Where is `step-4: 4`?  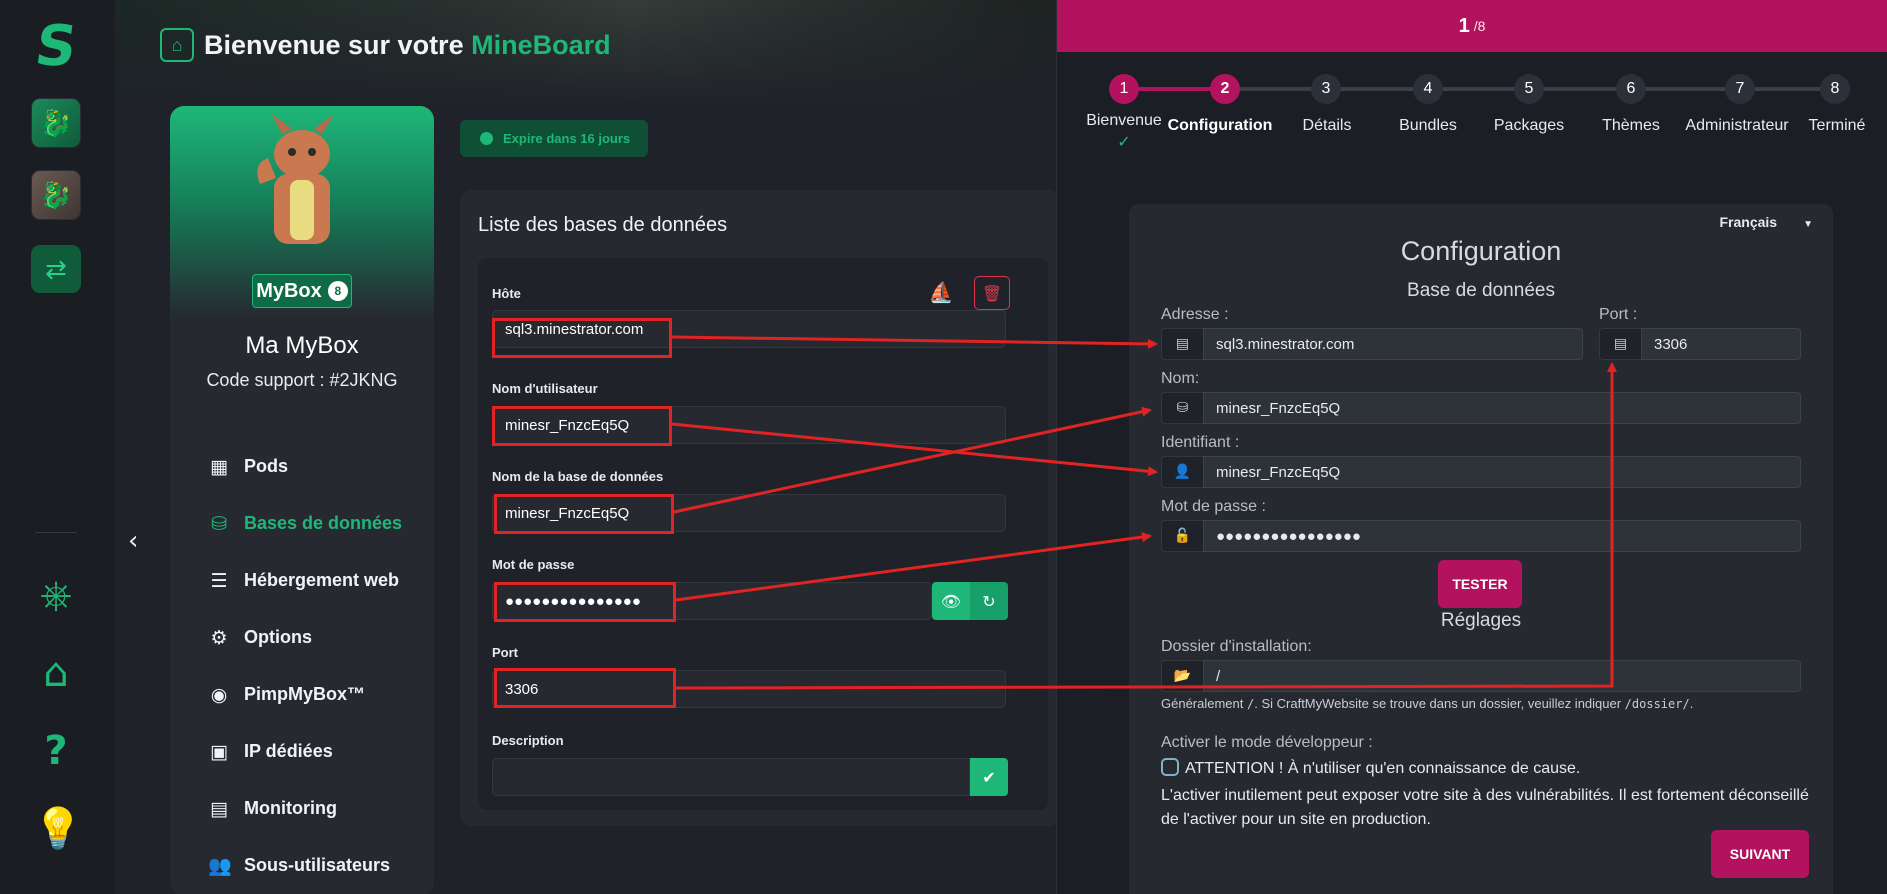 step-4: 4 is located at coordinates (1428, 89).